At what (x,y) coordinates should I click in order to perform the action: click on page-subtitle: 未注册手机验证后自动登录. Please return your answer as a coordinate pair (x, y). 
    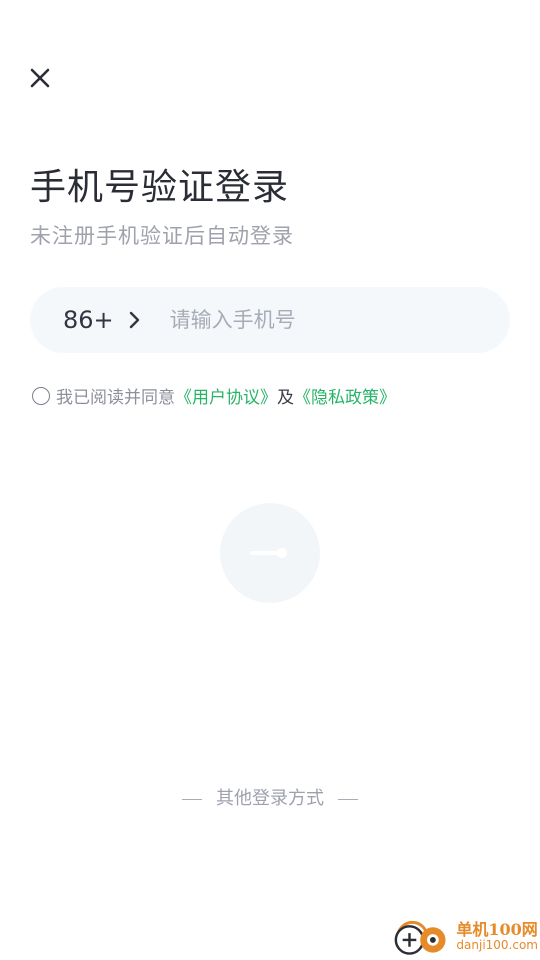
    Looking at the image, I should click on (162, 236).